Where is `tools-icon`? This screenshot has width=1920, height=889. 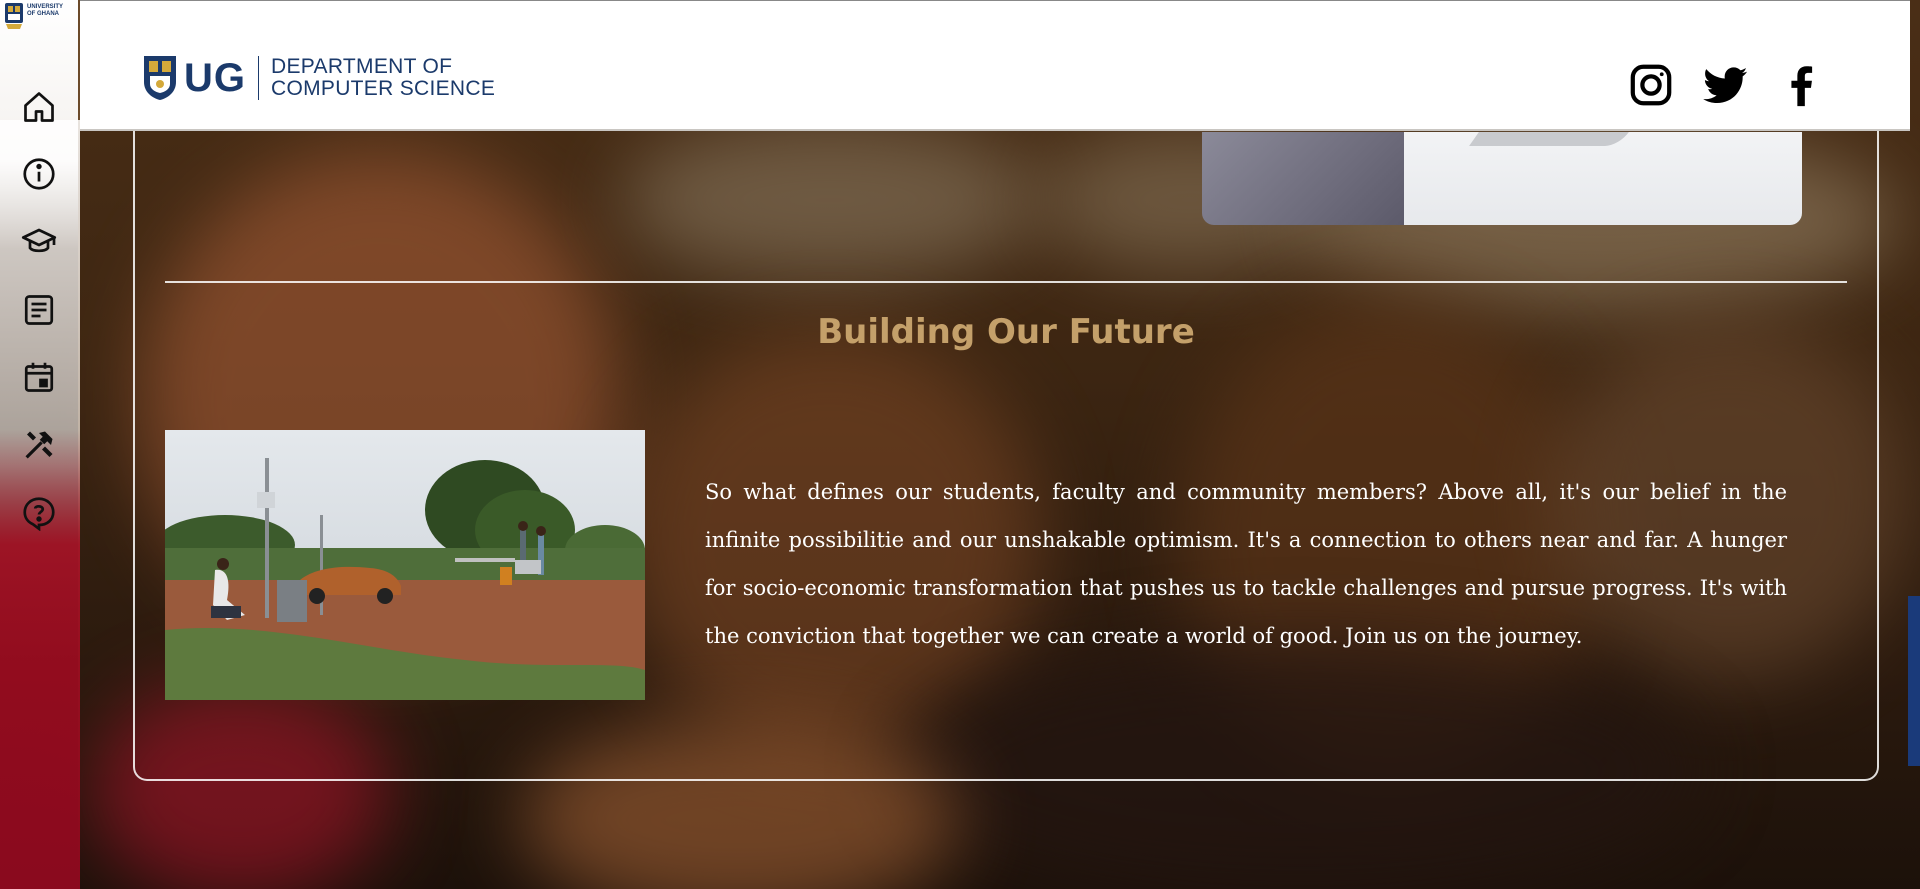
tools-icon is located at coordinates (39, 445).